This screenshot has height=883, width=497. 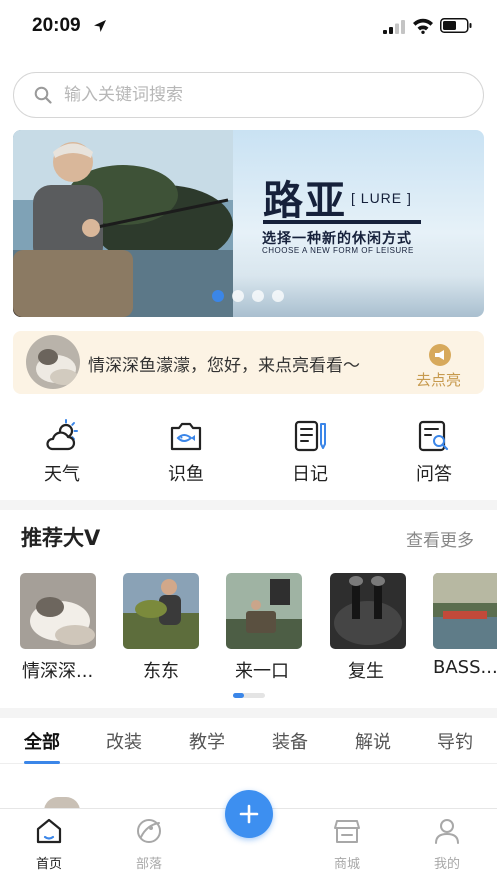 I want to click on create-post-button, so click(x=249, y=814).